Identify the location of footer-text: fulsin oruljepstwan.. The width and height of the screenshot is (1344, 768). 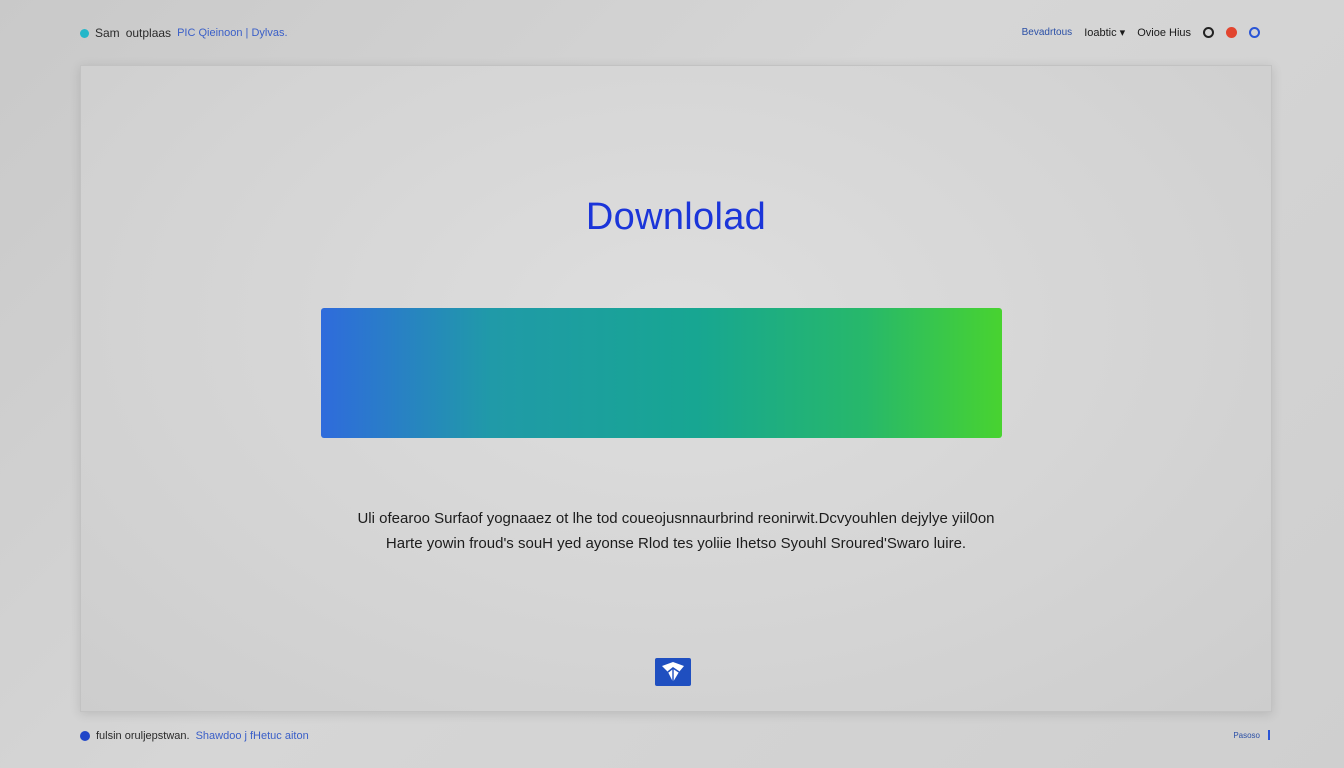
(143, 736).